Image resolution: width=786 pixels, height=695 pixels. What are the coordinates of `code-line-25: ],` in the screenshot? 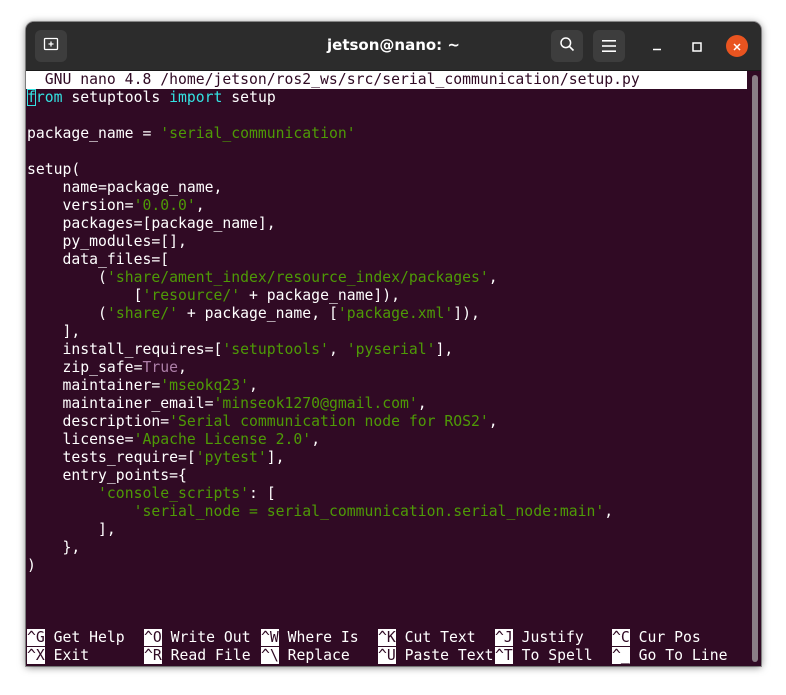 It's located at (71, 530).